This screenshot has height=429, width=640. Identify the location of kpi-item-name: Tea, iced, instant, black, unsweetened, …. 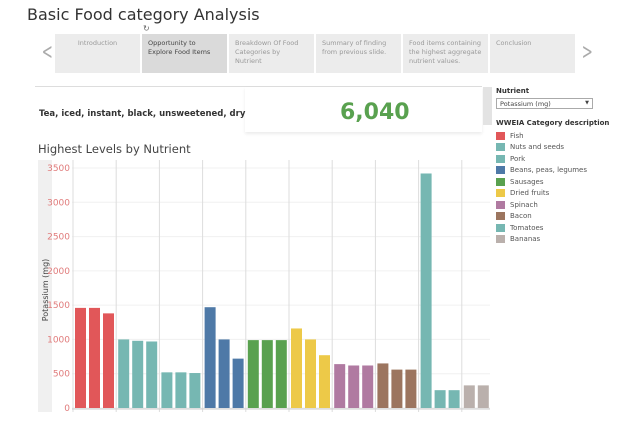
(142, 114).